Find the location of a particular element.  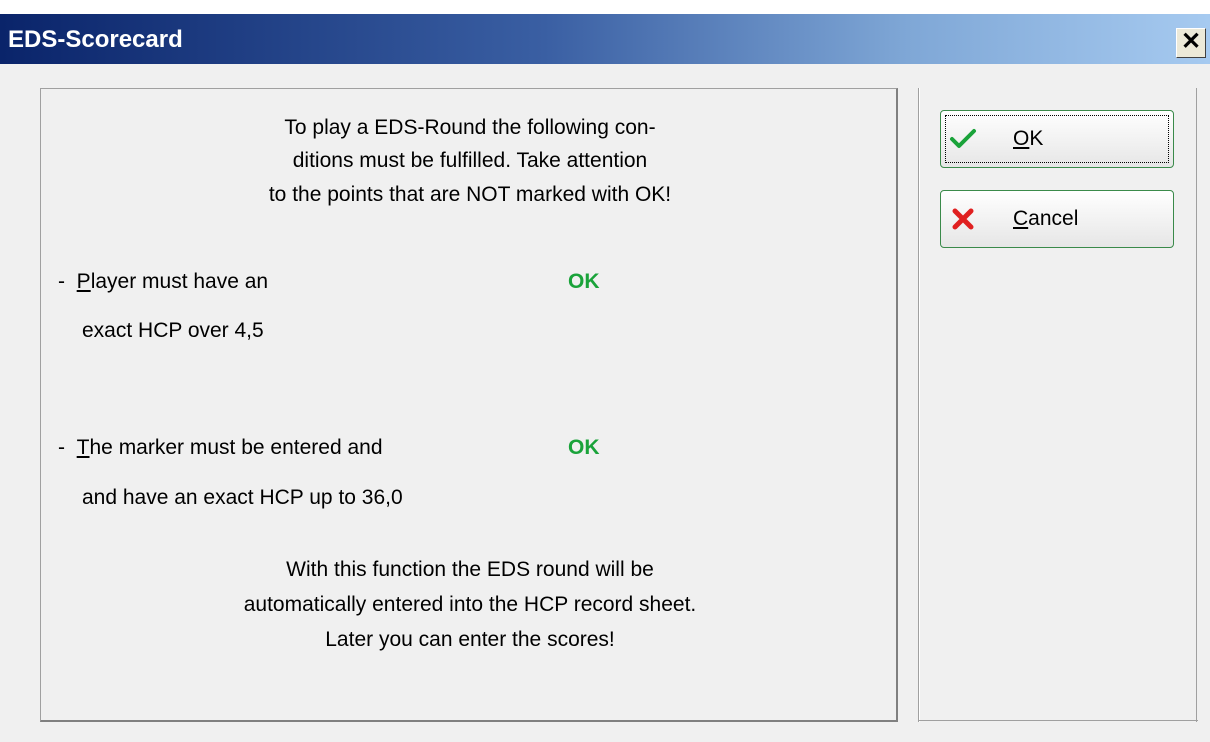

ok-button-label: OK is located at coordinates (1028, 139).